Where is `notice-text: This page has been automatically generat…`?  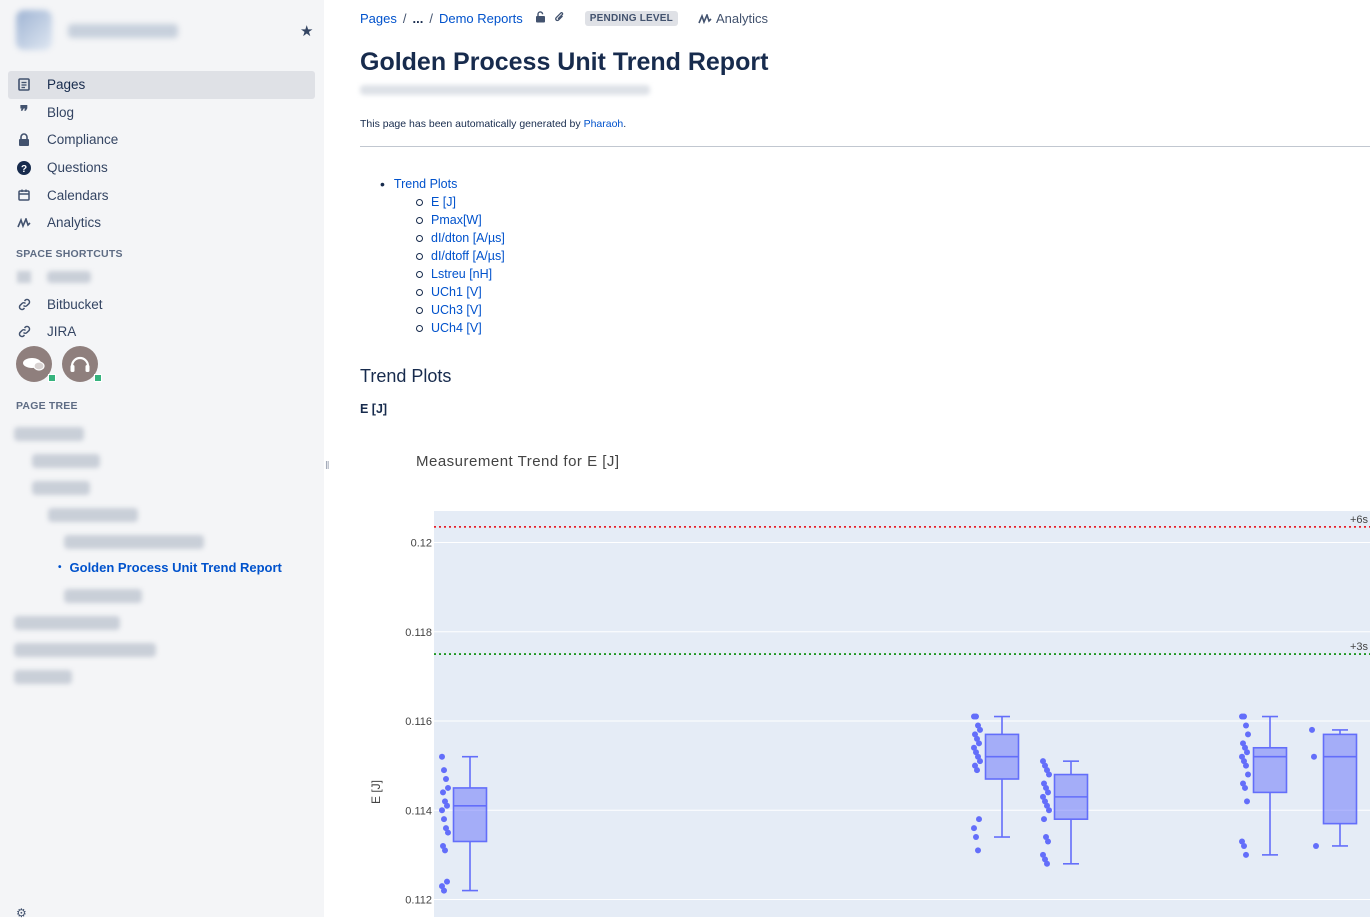
notice-text: This page has been automatically generat… is located at coordinates (472, 124).